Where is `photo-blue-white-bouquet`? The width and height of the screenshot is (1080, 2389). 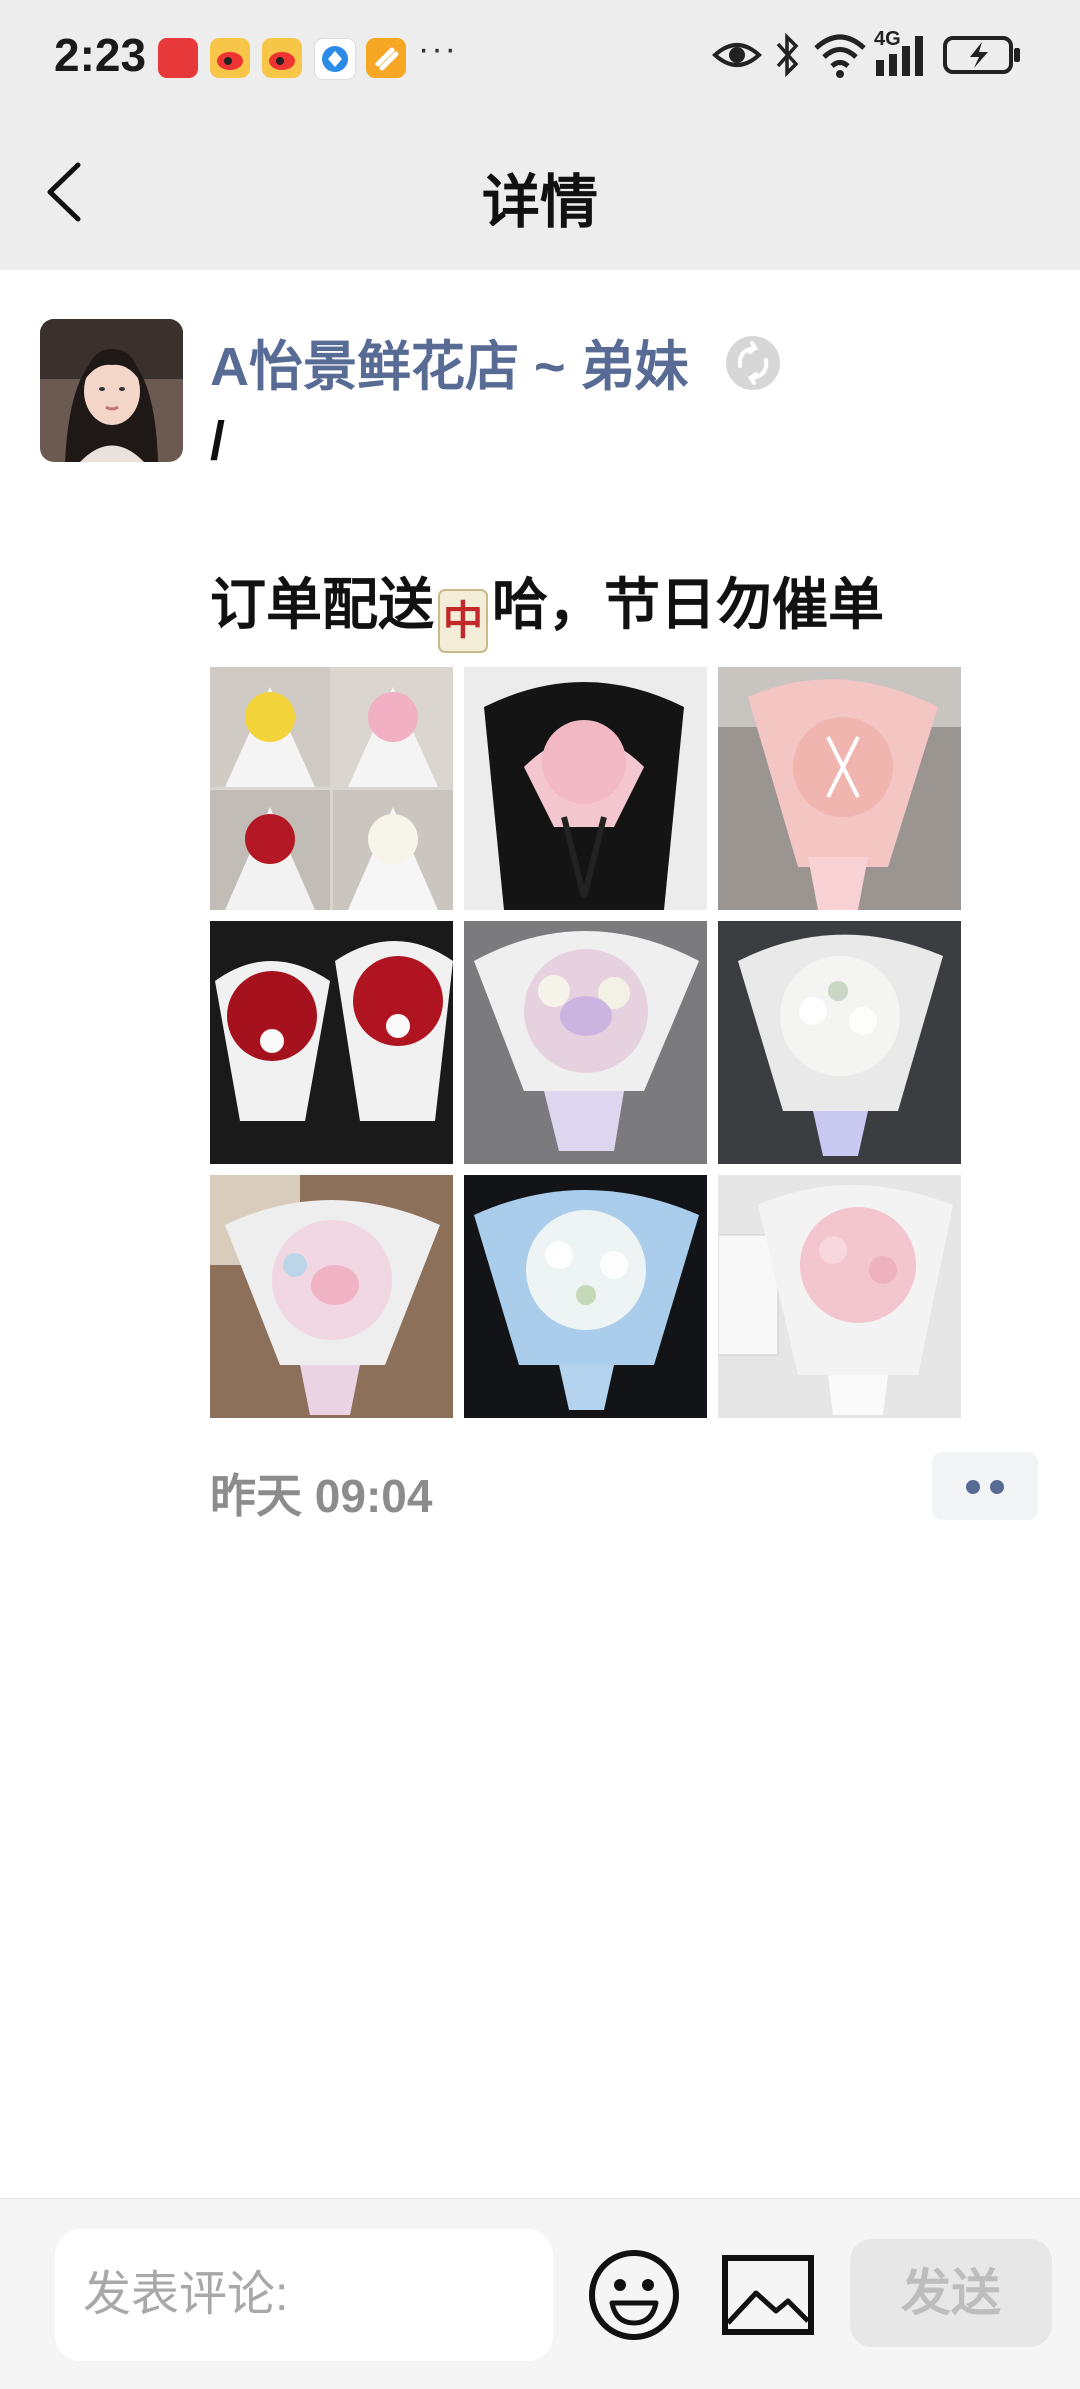 photo-blue-white-bouquet is located at coordinates (585, 1296).